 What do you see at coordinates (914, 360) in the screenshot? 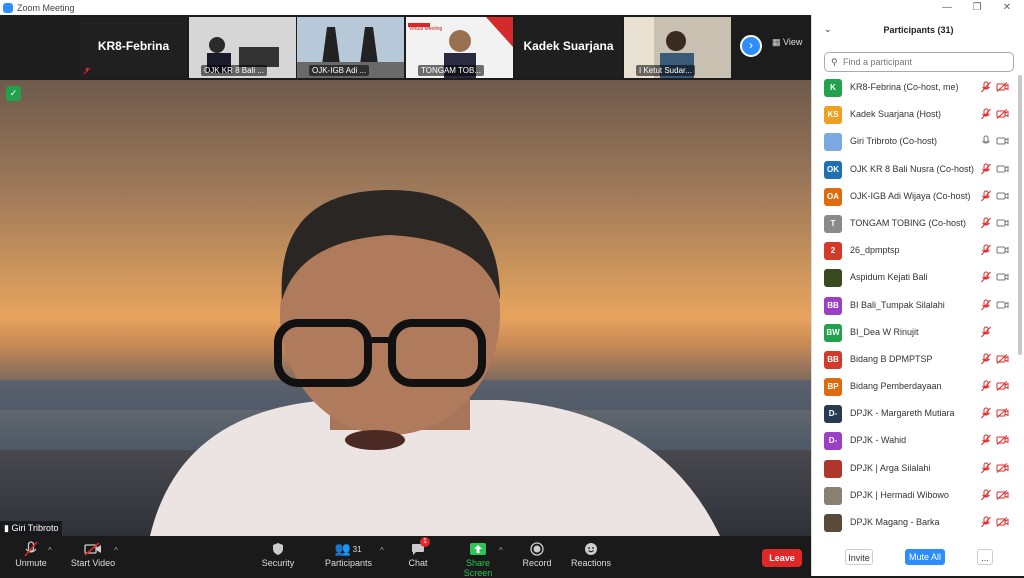
I see `participant-row: BB Bidang B DPMPTSP` at bounding box center [914, 360].